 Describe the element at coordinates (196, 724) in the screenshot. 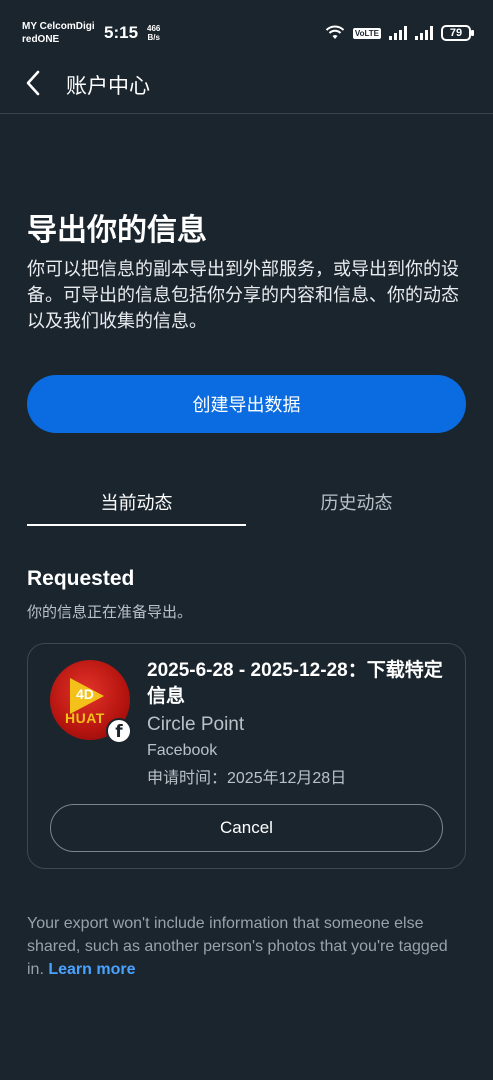

I see `export-app-name: Circle Point` at that location.